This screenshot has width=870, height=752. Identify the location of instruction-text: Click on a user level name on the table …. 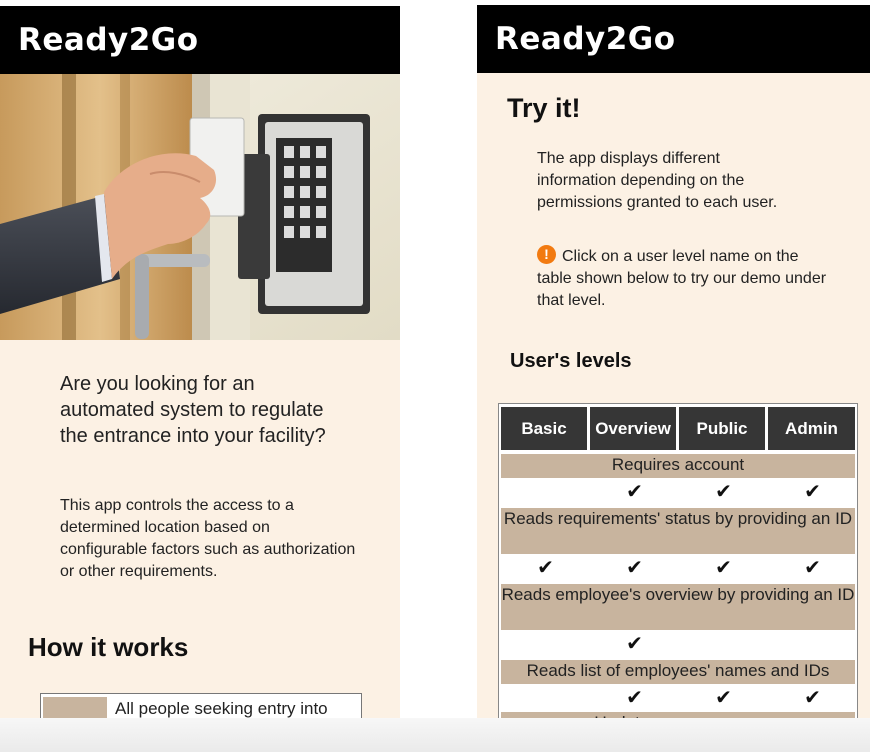
(682, 278).